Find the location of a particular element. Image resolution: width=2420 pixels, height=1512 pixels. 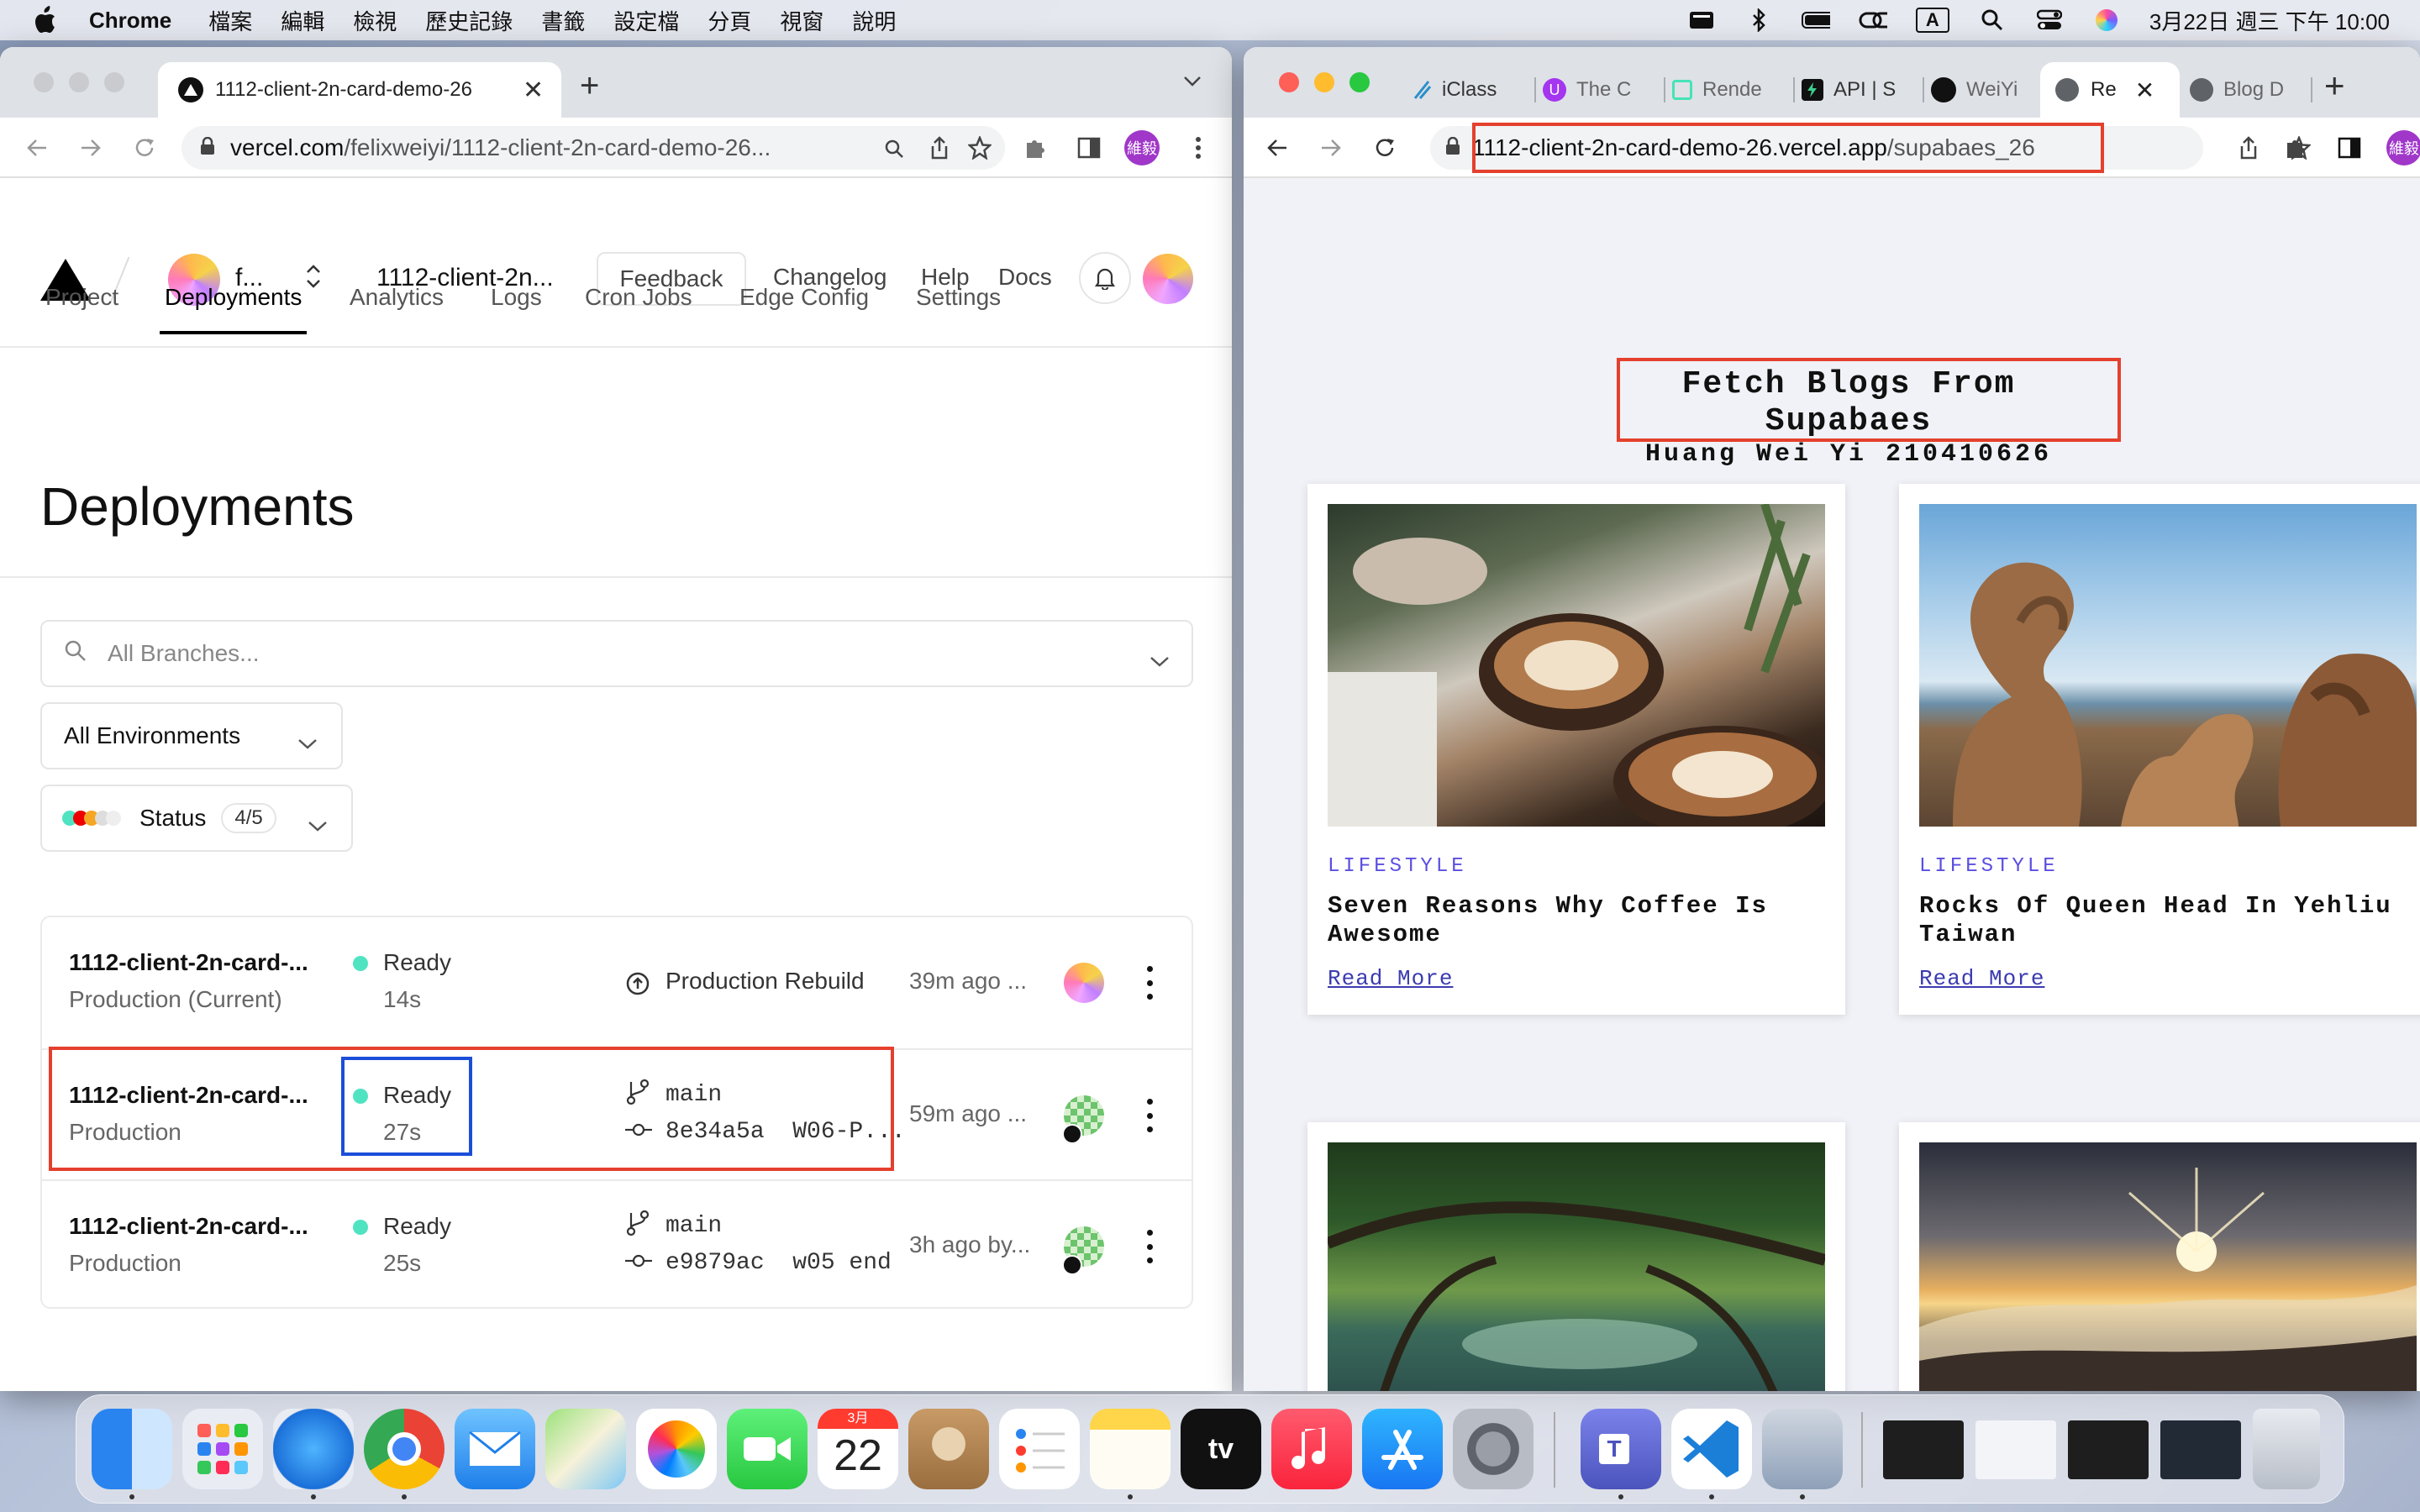

git-commit-message: e9879ac w05 end is located at coordinates (779, 1263).